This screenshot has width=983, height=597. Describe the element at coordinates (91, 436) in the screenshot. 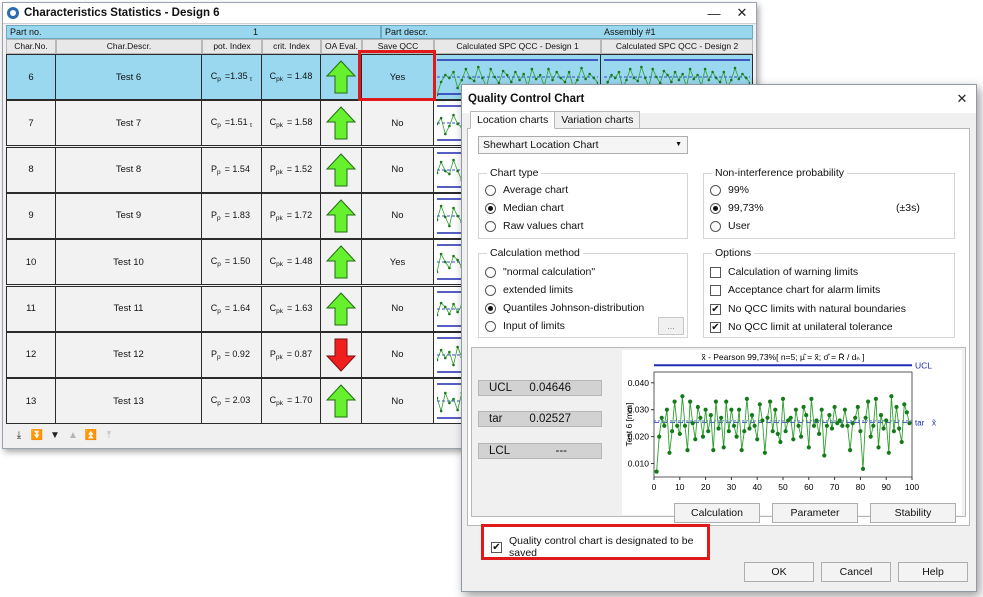

I see `up-fast-icon: ⏫` at that location.